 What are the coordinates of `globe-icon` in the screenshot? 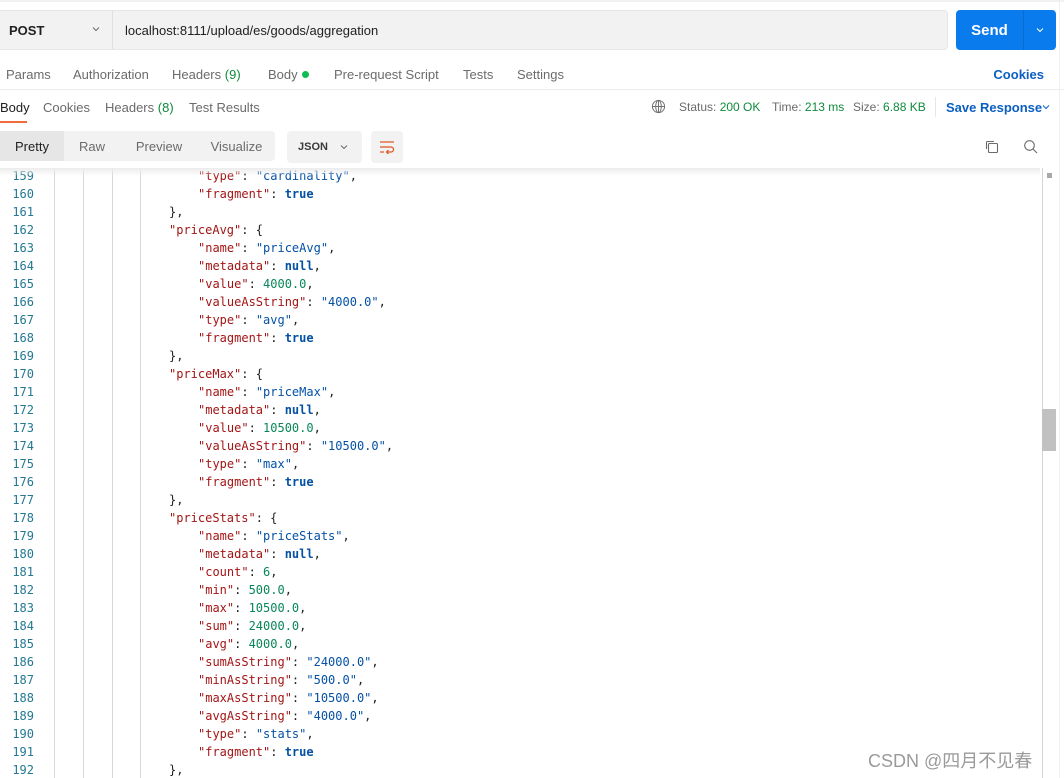 It's located at (658, 106).